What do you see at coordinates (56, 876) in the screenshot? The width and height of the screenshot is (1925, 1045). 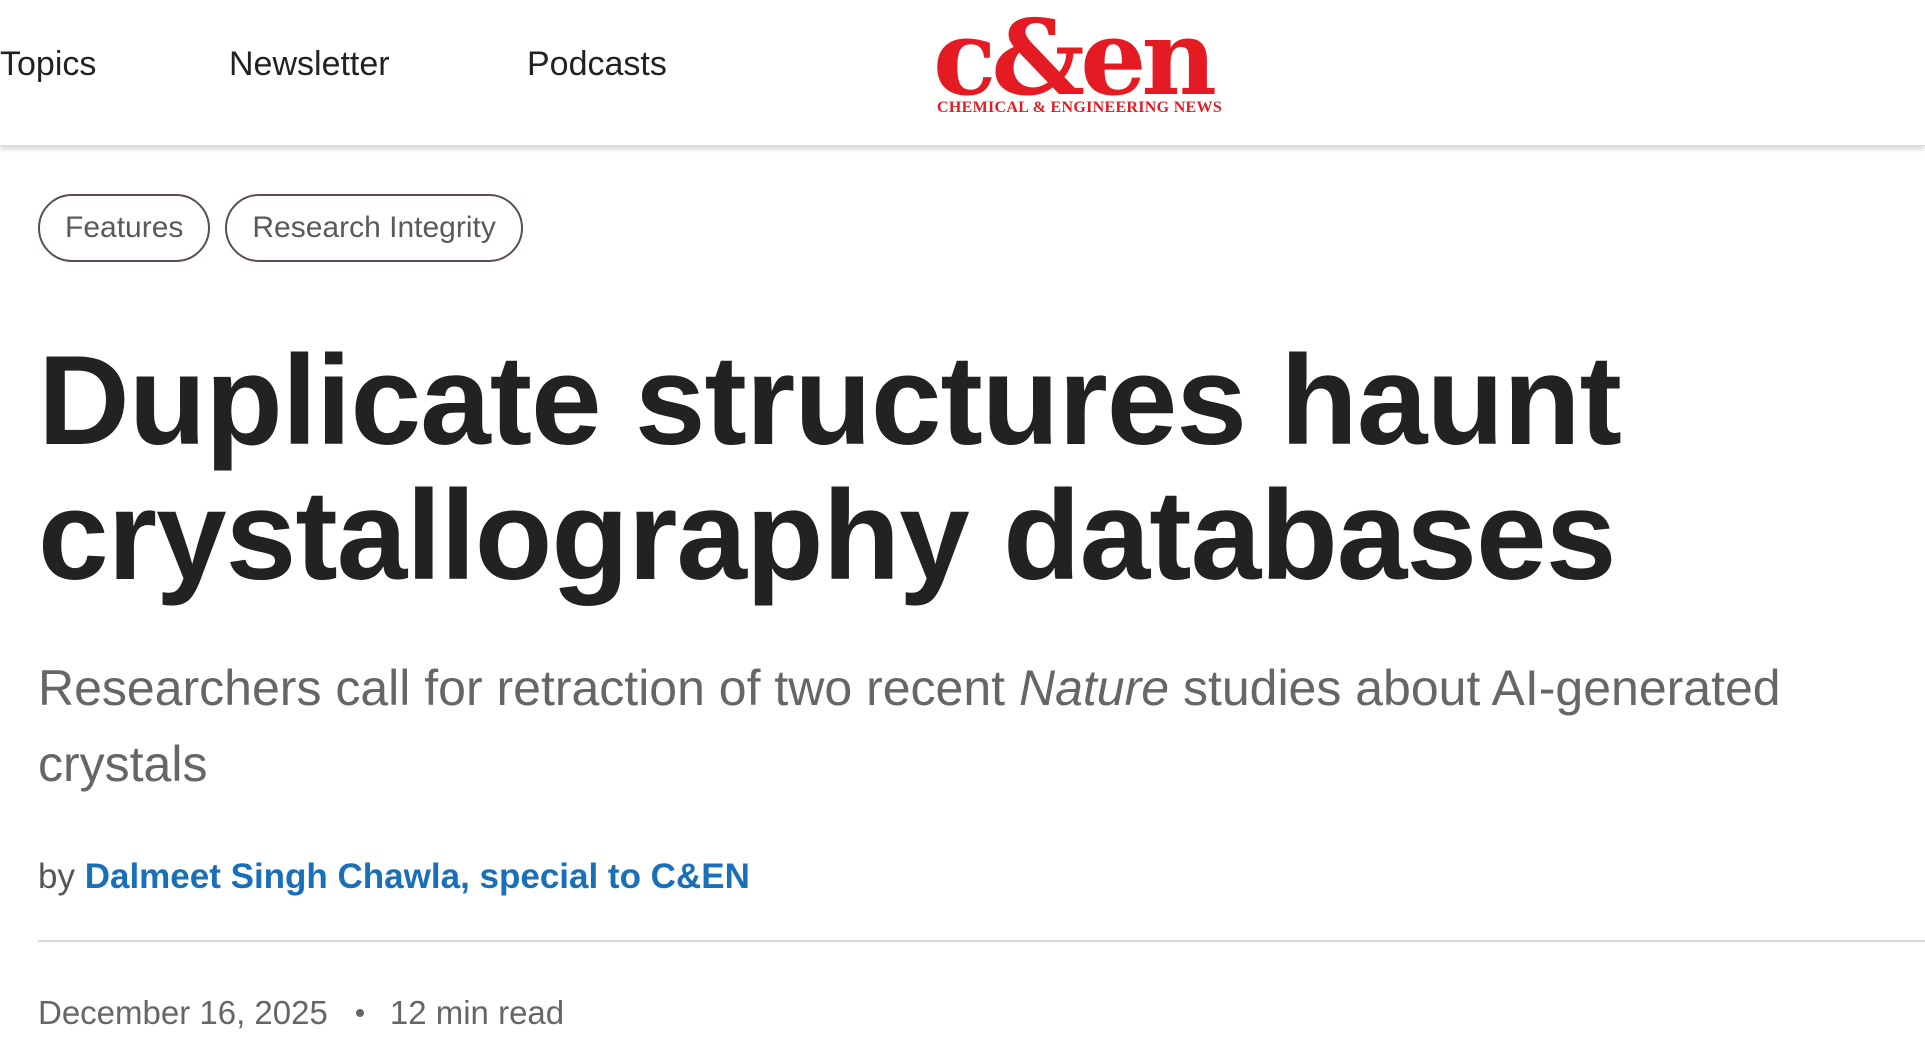 I see `byline-prefix: by` at bounding box center [56, 876].